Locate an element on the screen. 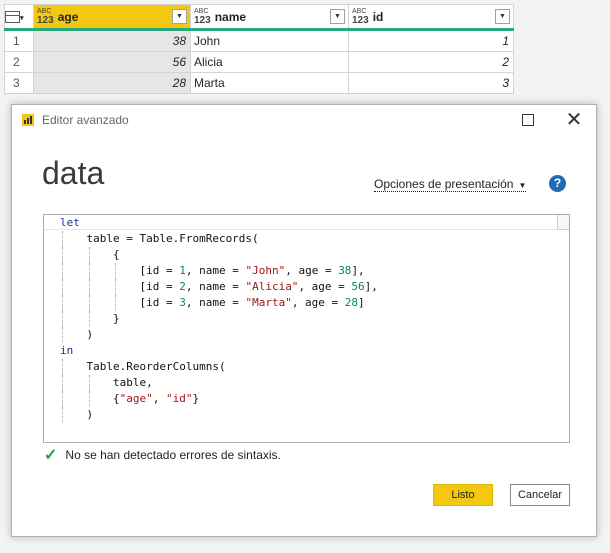 The width and height of the screenshot is (610, 553). table-row: 3 28 Marta 3 is located at coordinates (259, 83).